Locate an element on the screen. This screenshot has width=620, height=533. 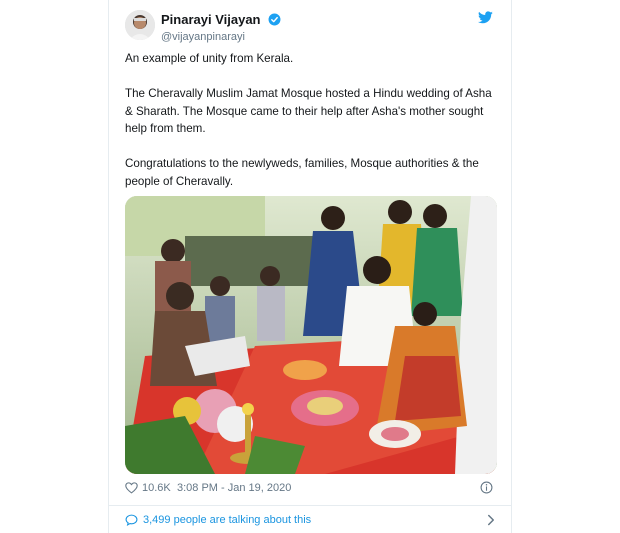
avatar-image is located at coordinates (140, 25).